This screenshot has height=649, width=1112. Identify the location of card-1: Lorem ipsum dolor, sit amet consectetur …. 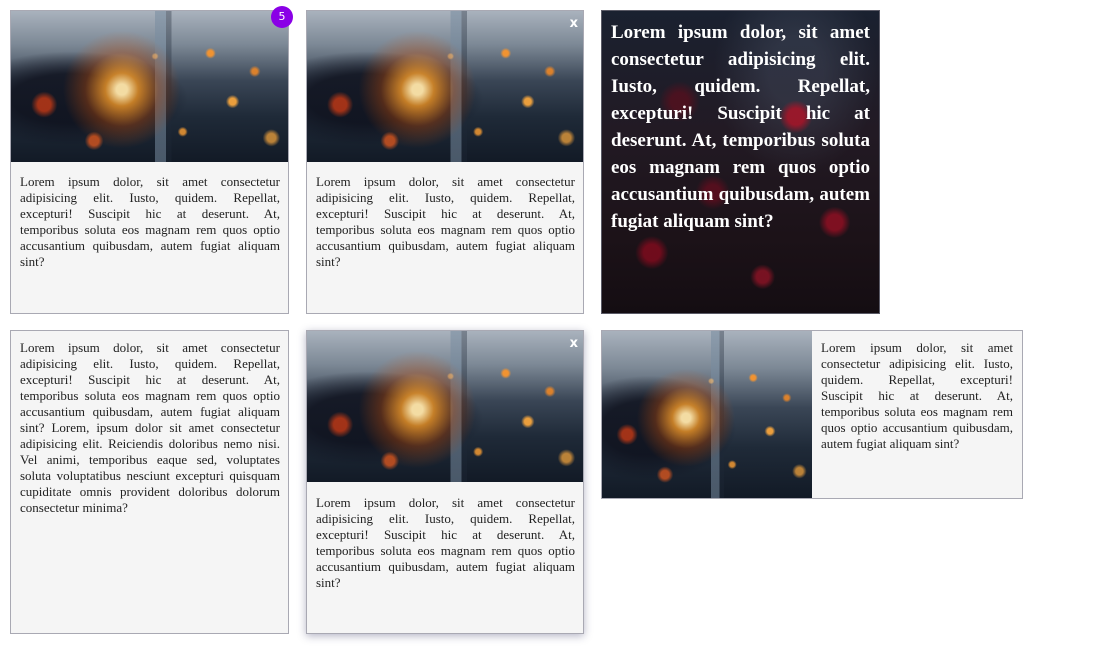
(149, 162).